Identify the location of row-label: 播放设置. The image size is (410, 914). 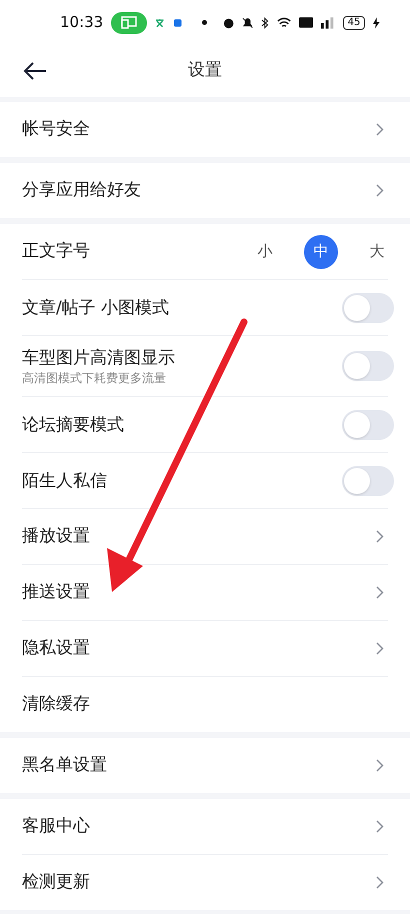
(56, 536).